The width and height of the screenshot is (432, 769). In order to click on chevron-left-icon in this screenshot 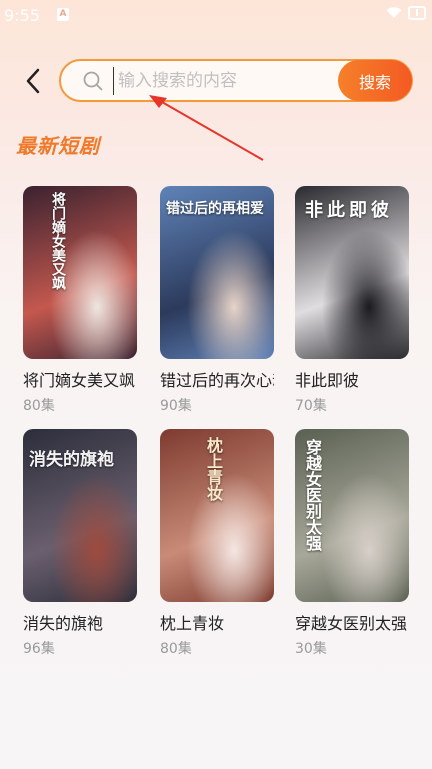, I will do `click(33, 81)`.